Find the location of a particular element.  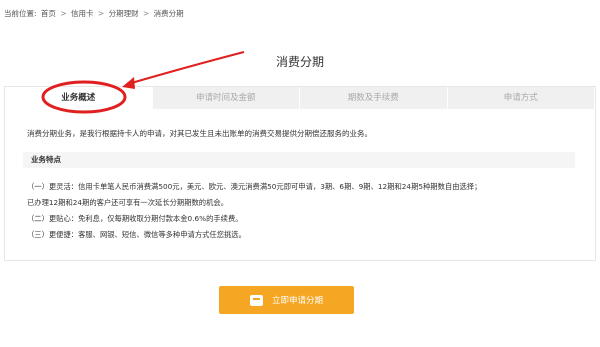

tab-time-amount: 申请时间及金额 is located at coordinates (226, 98).